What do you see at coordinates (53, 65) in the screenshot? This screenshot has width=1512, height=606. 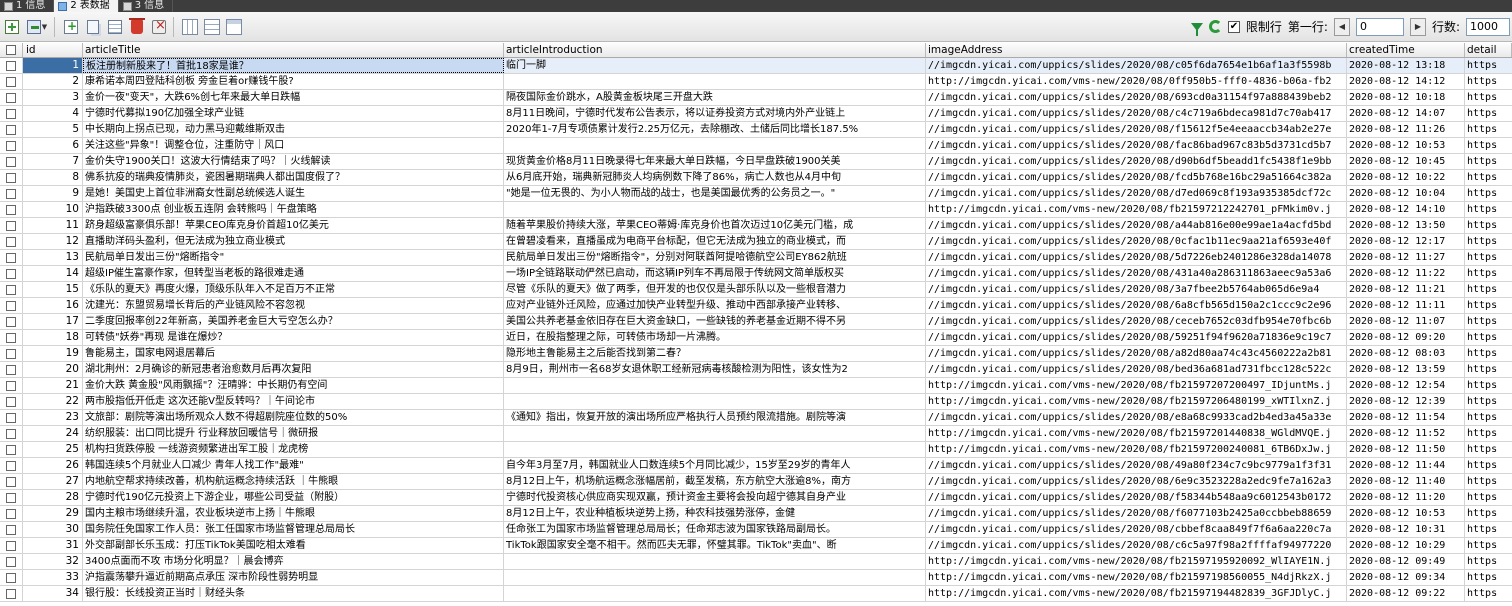 I see `cell-id: 1` at bounding box center [53, 65].